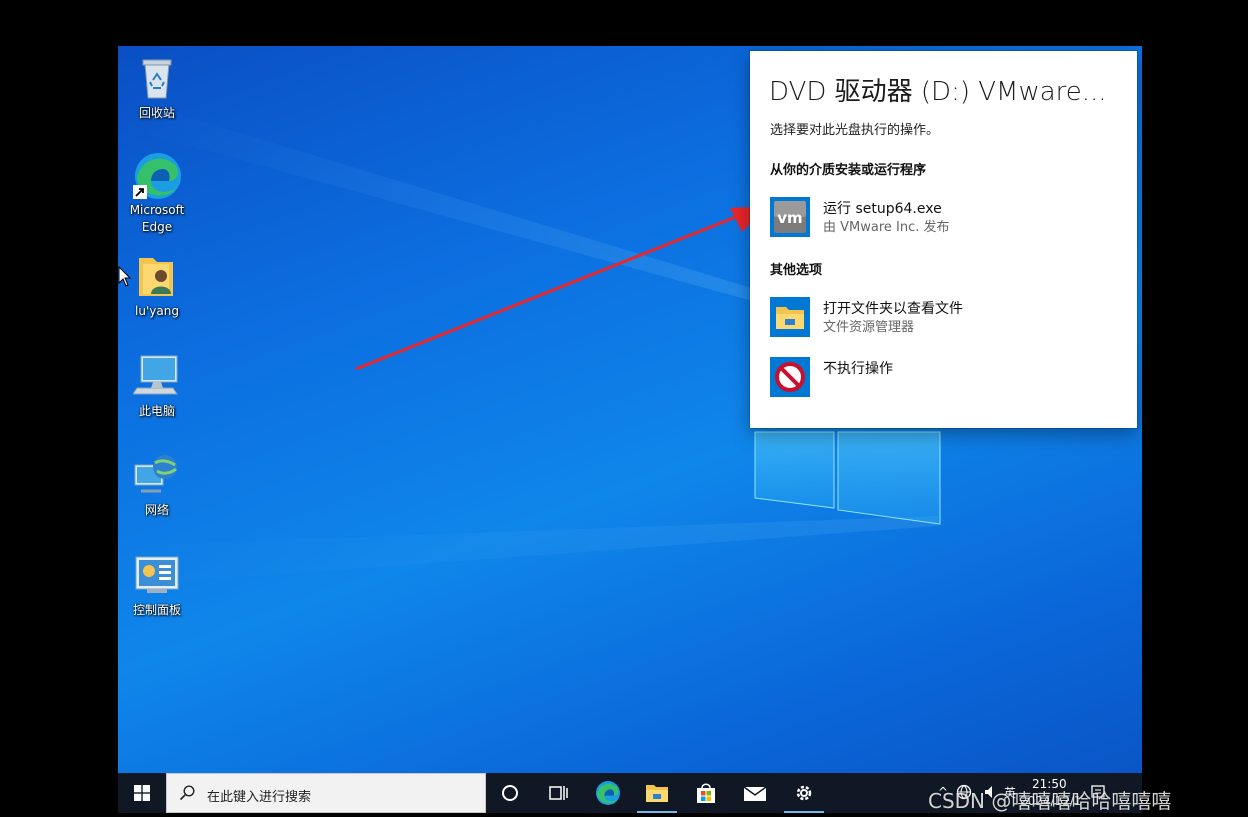 The height and width of the screenshot is (817, 1248). What do you see at coordinates (945, 379) in the screenshot?
I see `option-take-no-action: 不执行操作` at bounding box center [945, 379].